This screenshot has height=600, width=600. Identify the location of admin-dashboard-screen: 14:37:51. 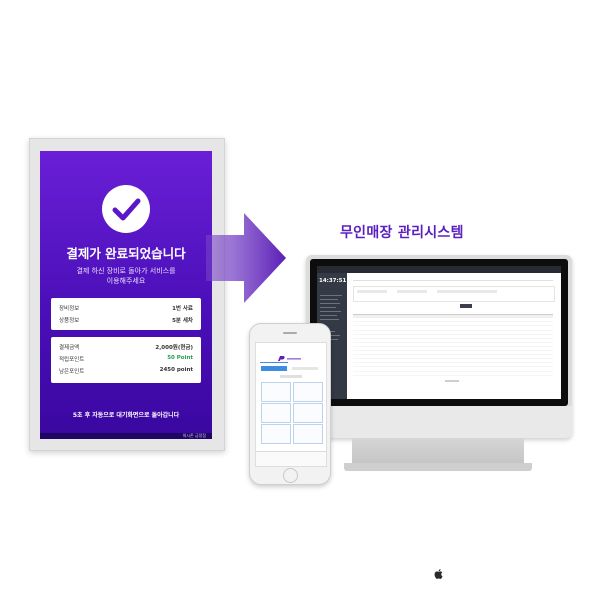
(439, 332).